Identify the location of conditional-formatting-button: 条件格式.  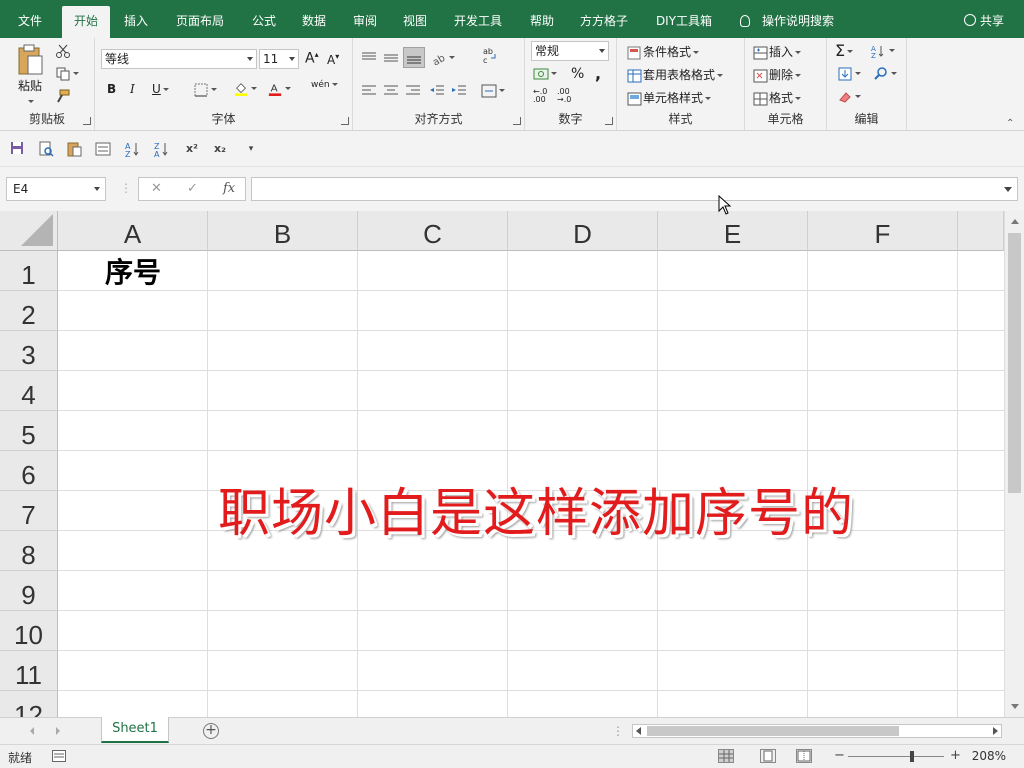
(663, 51).